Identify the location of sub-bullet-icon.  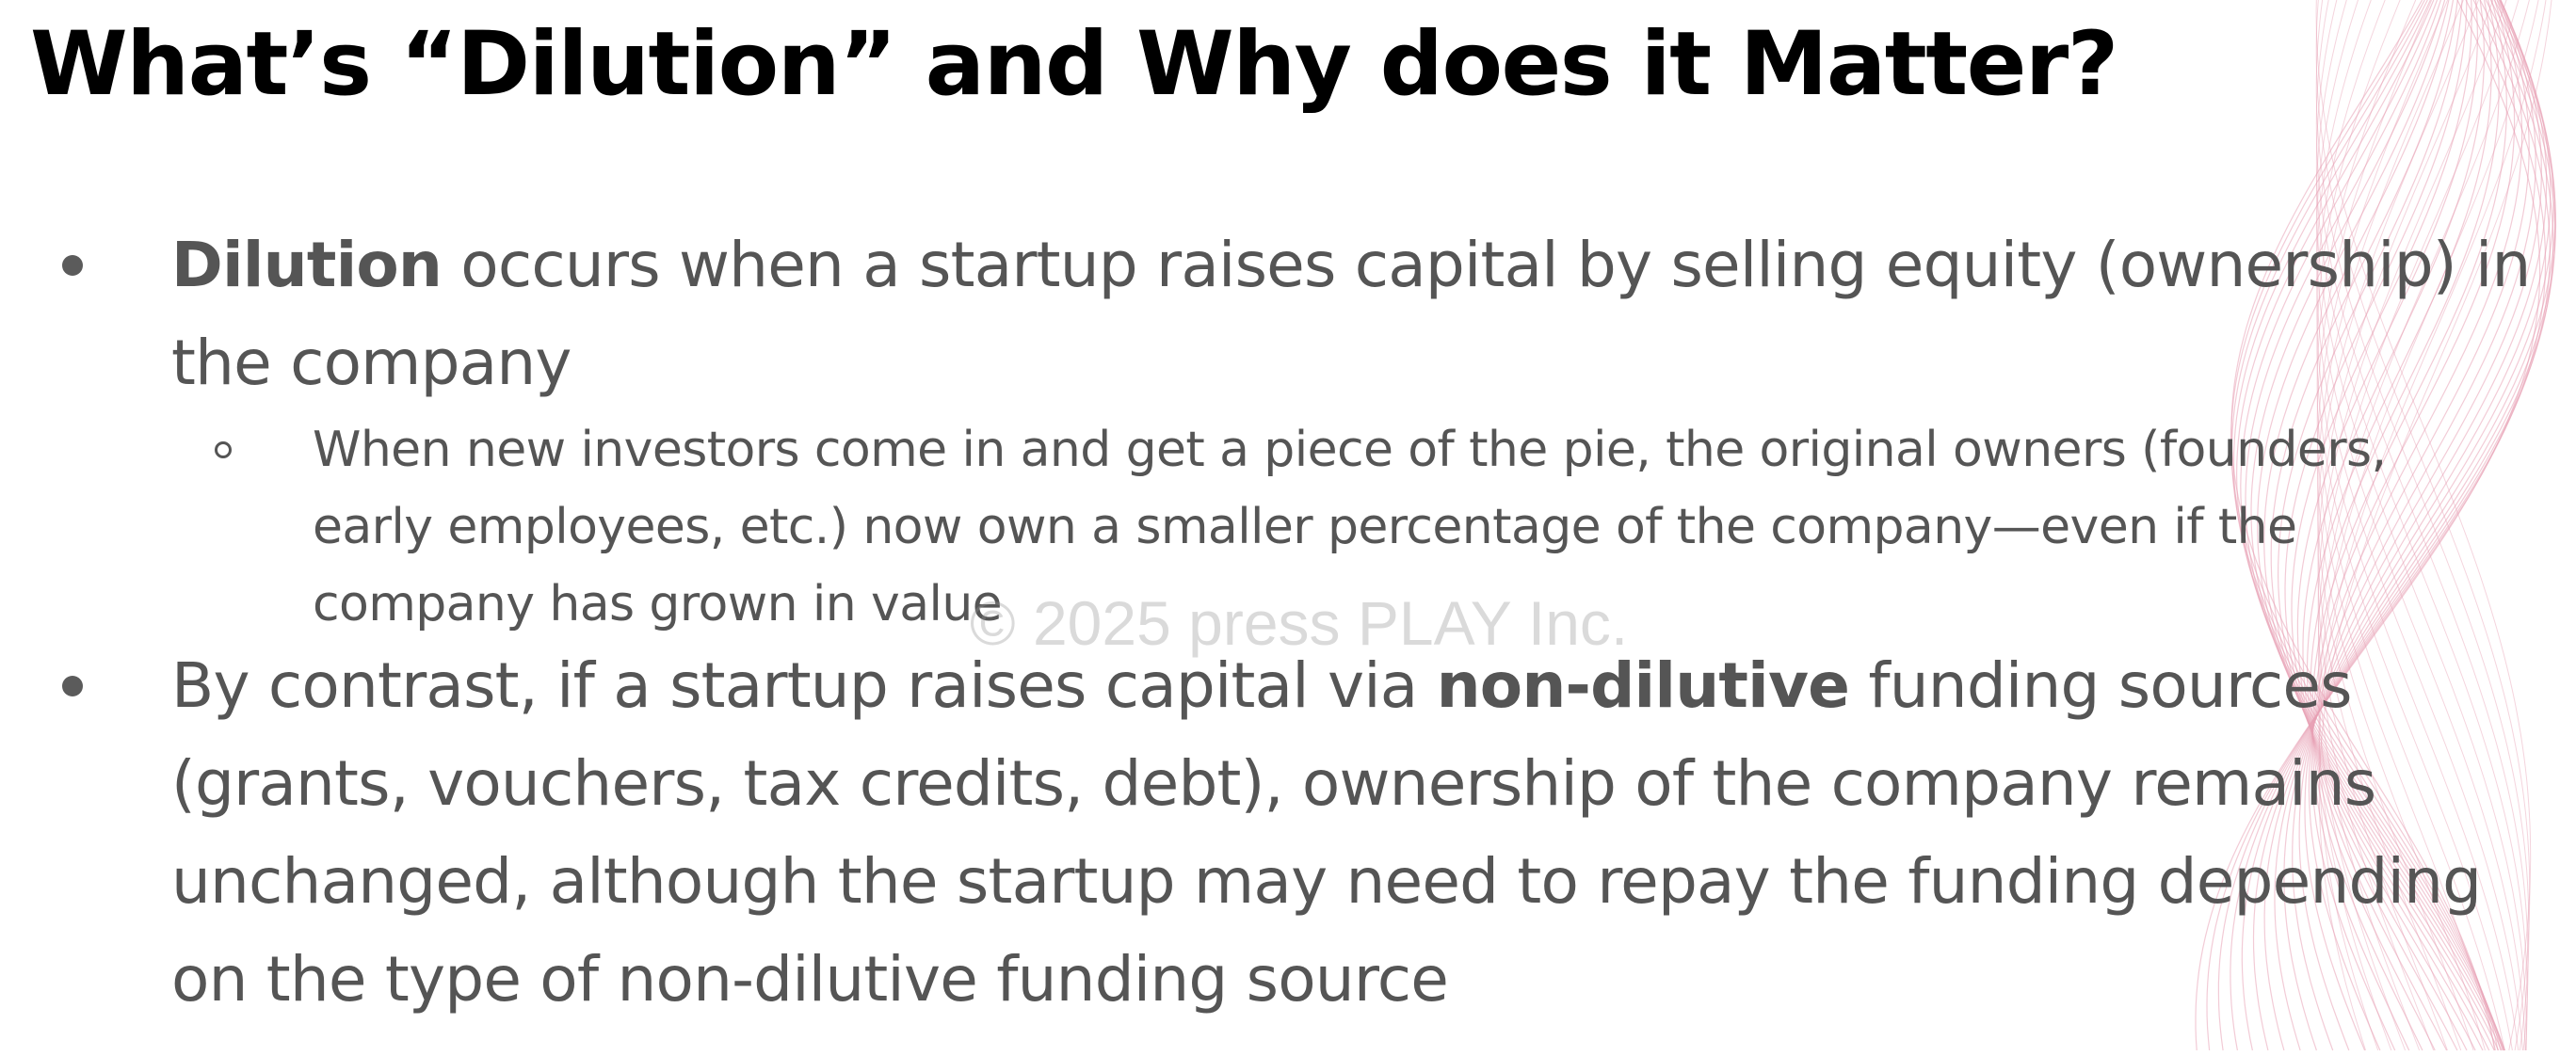
(223, 449).